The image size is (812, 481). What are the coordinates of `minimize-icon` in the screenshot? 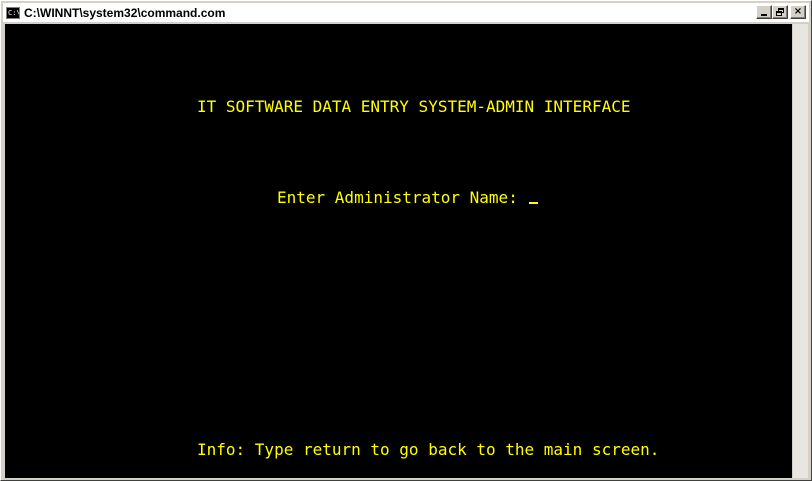 It's located at (764, 15).